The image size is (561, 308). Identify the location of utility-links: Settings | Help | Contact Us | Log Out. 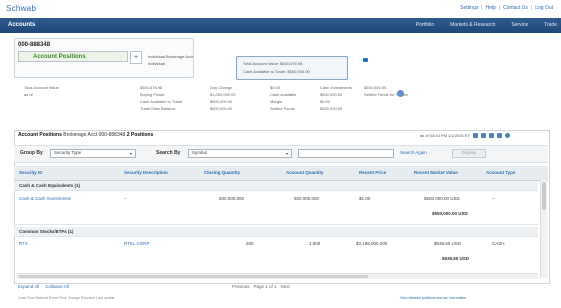
(506, 8).